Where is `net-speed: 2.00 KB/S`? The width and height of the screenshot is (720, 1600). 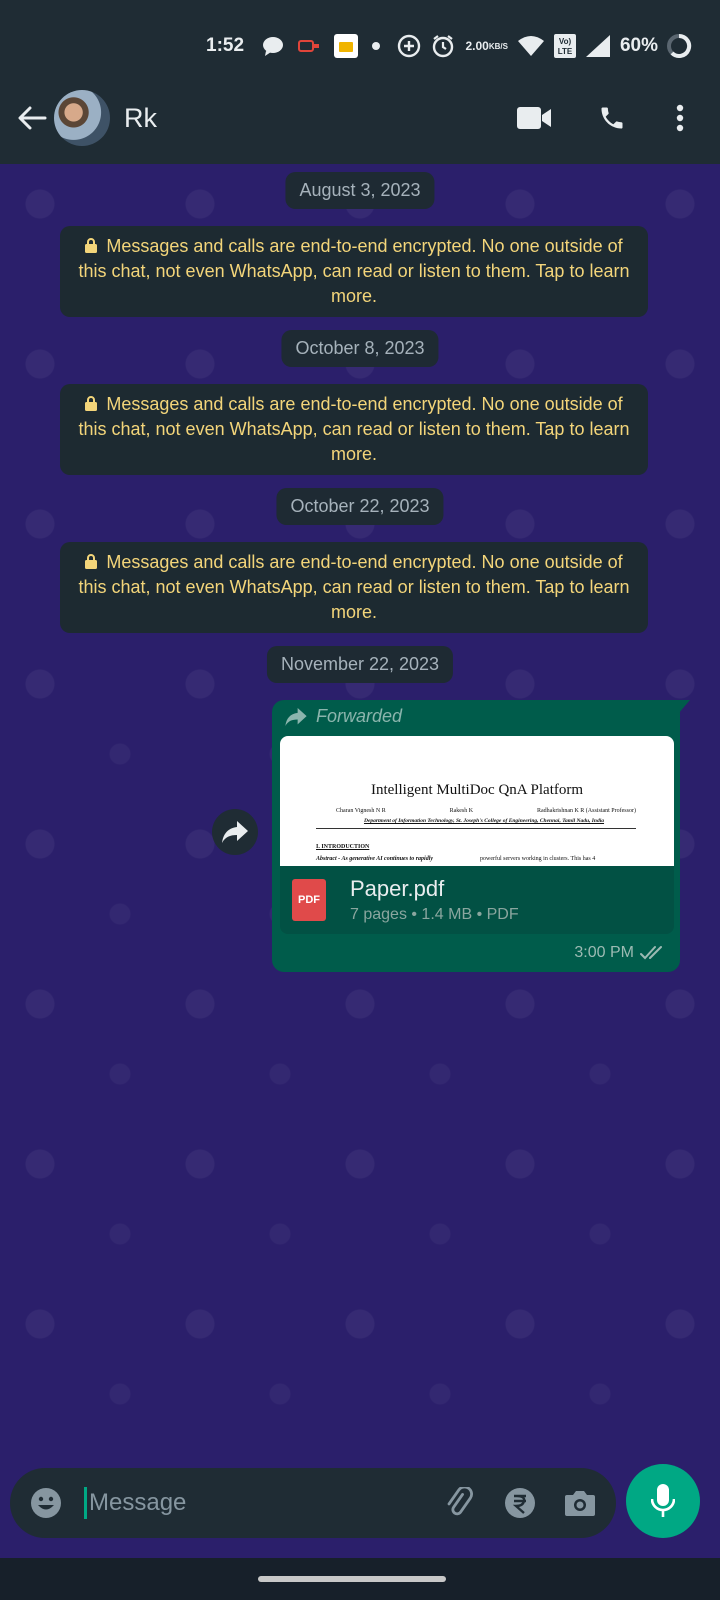
net-speed: 2.00 KB/S is located at coordinates (486, 46).